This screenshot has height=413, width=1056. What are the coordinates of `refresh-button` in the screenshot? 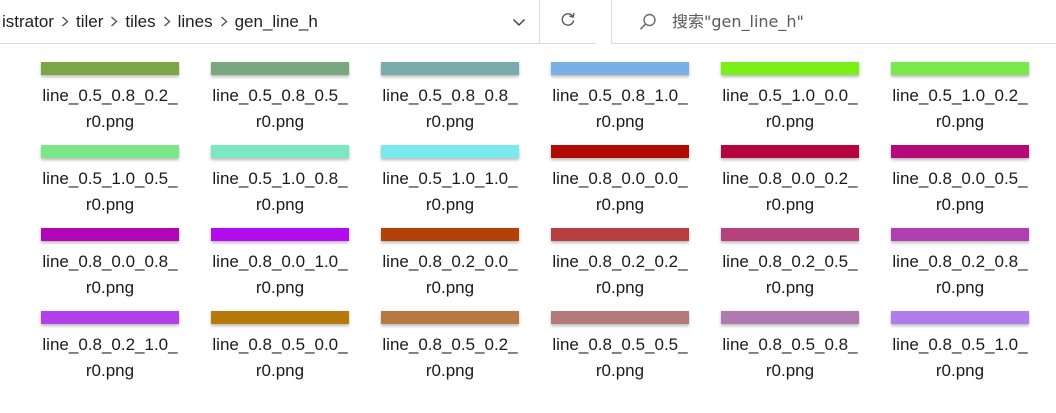 It's located at (568, 22).